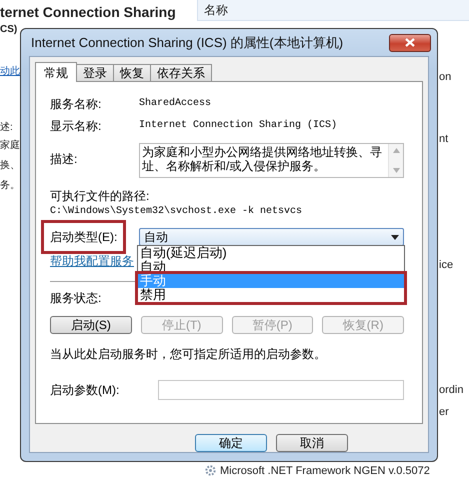 The width and height of the screenshot is (469, 477). I want to click on field-label: 服务名称:, so click(76, 104).